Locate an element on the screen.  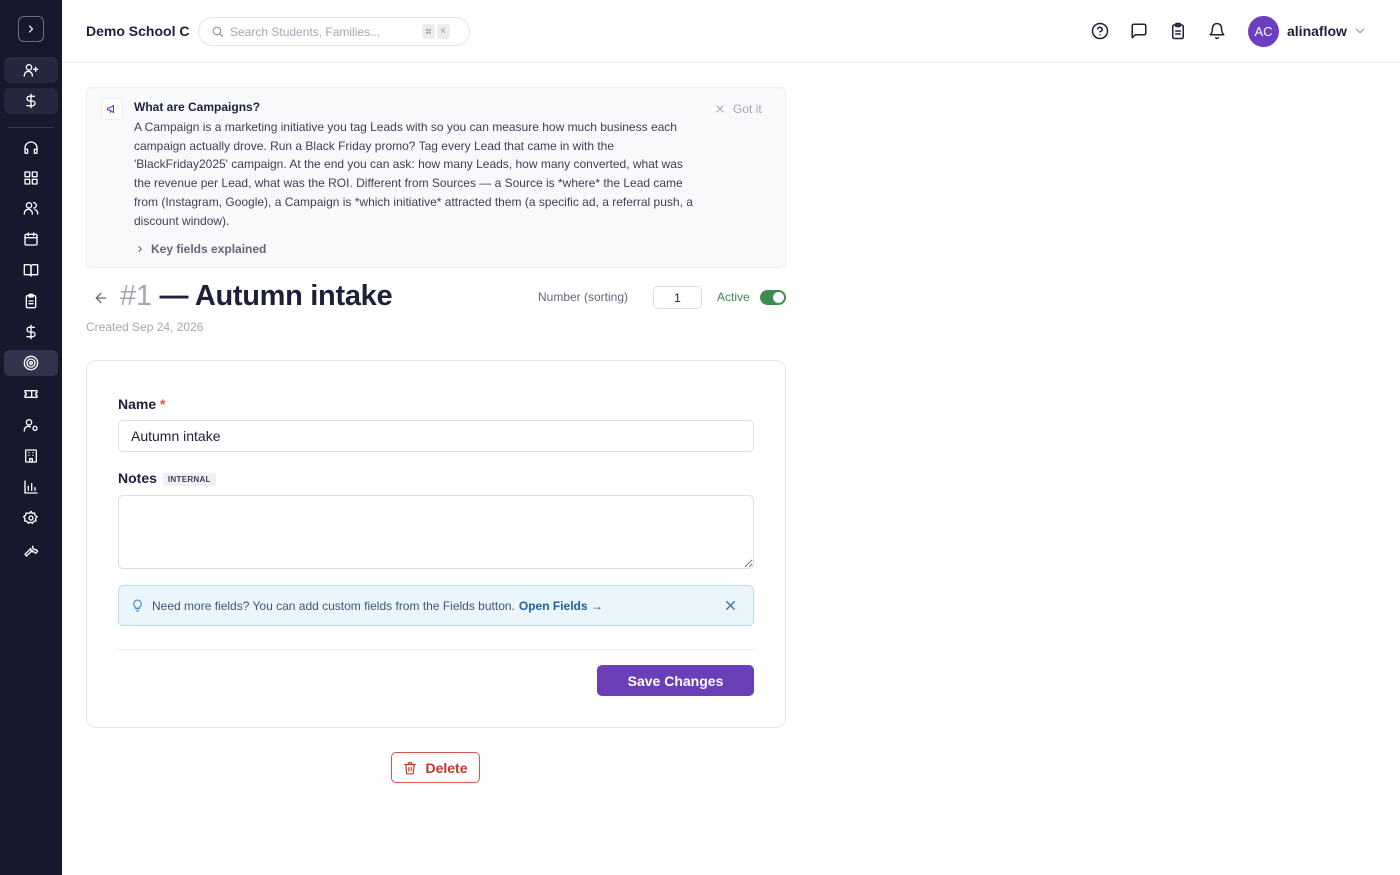
record-number: #1 is located at coordinates (136, 296).